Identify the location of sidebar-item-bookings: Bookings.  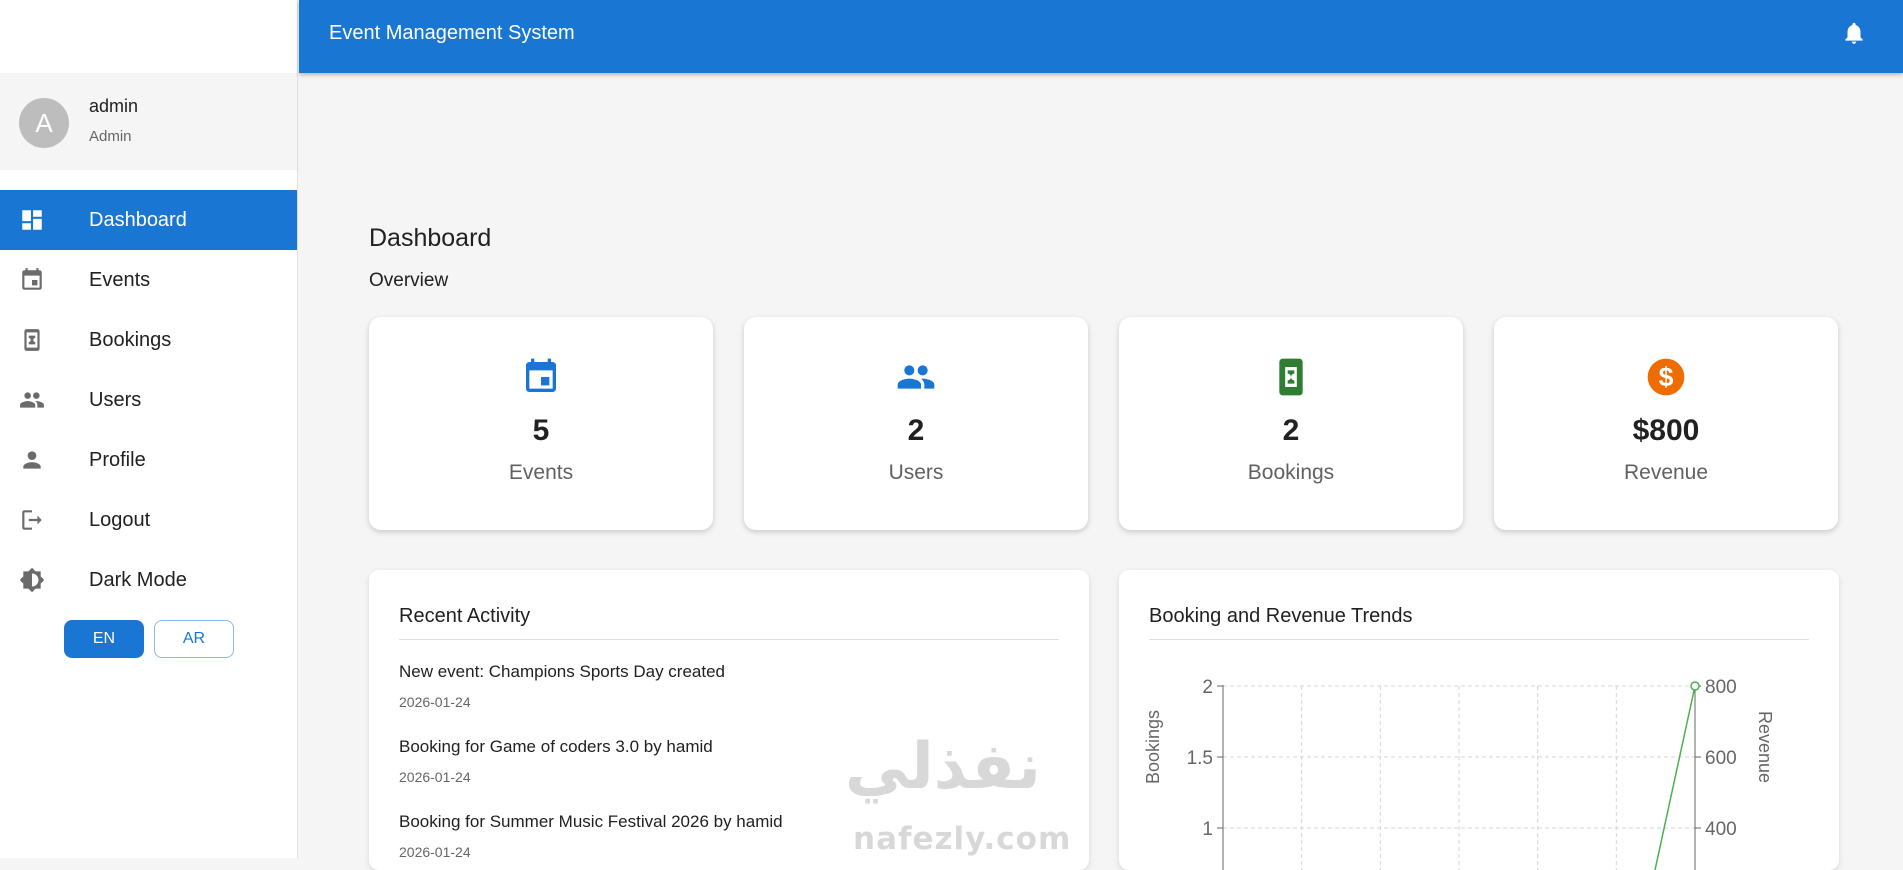
(148, 340).